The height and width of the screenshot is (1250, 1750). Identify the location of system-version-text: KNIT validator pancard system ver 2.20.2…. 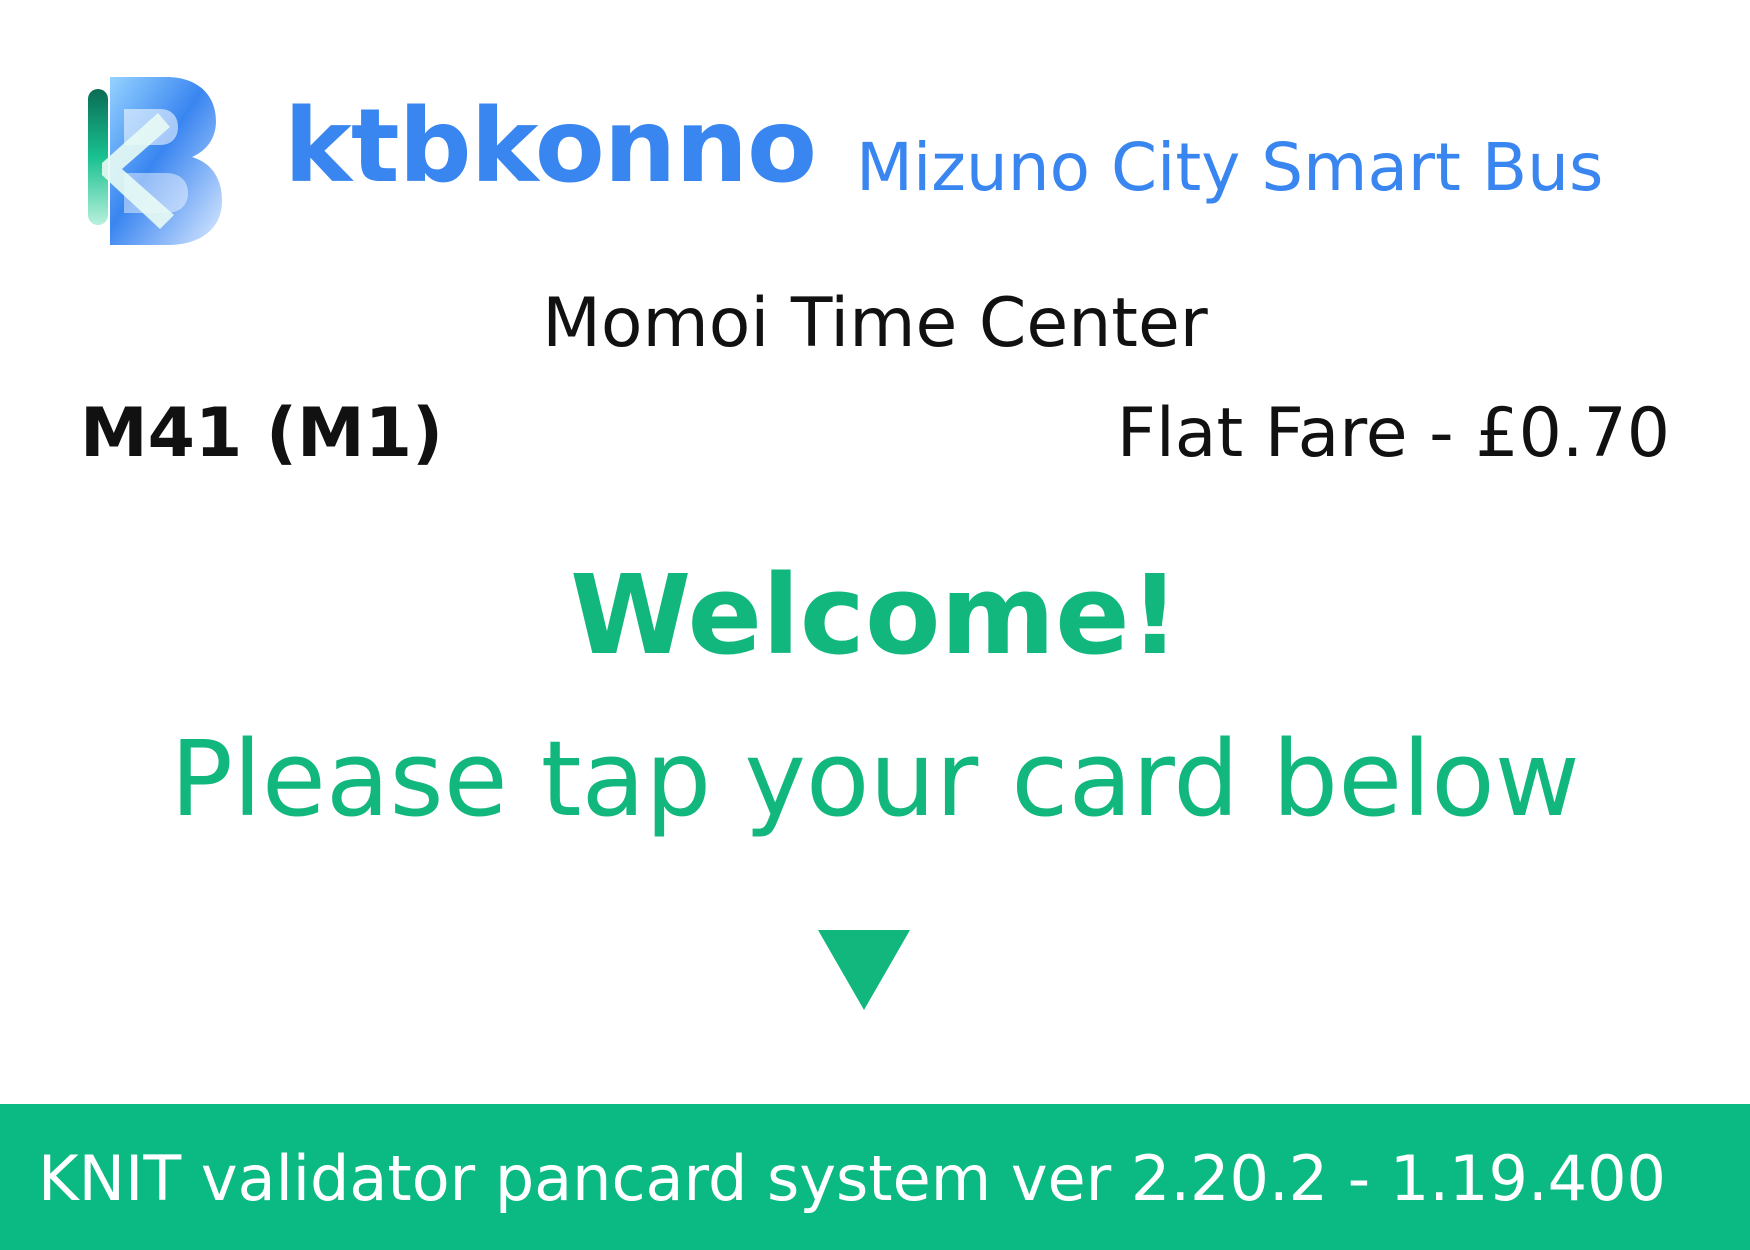
(852, 1178).